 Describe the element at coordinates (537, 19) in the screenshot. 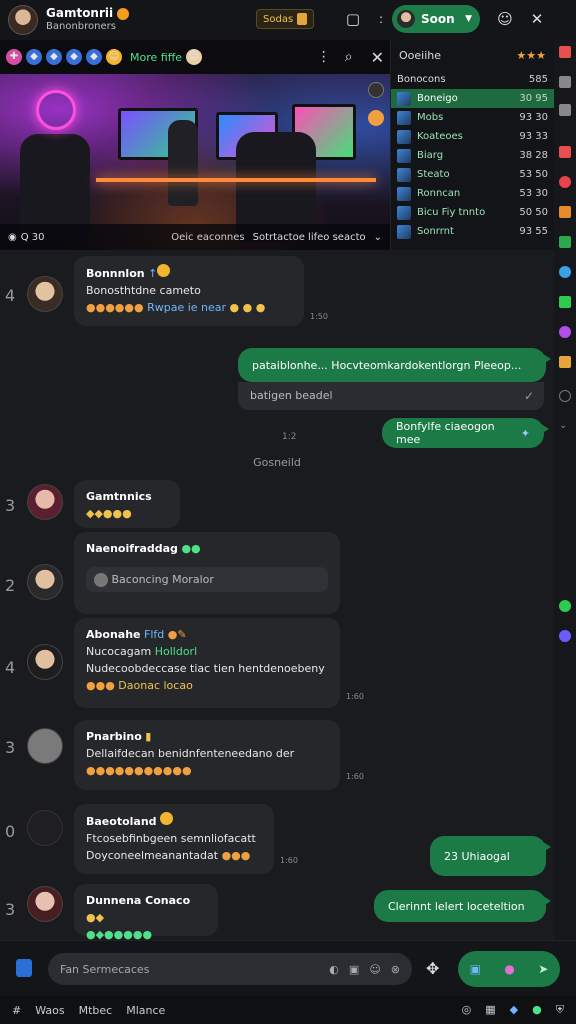

I see `close-voice-icon: ✕` at that location.